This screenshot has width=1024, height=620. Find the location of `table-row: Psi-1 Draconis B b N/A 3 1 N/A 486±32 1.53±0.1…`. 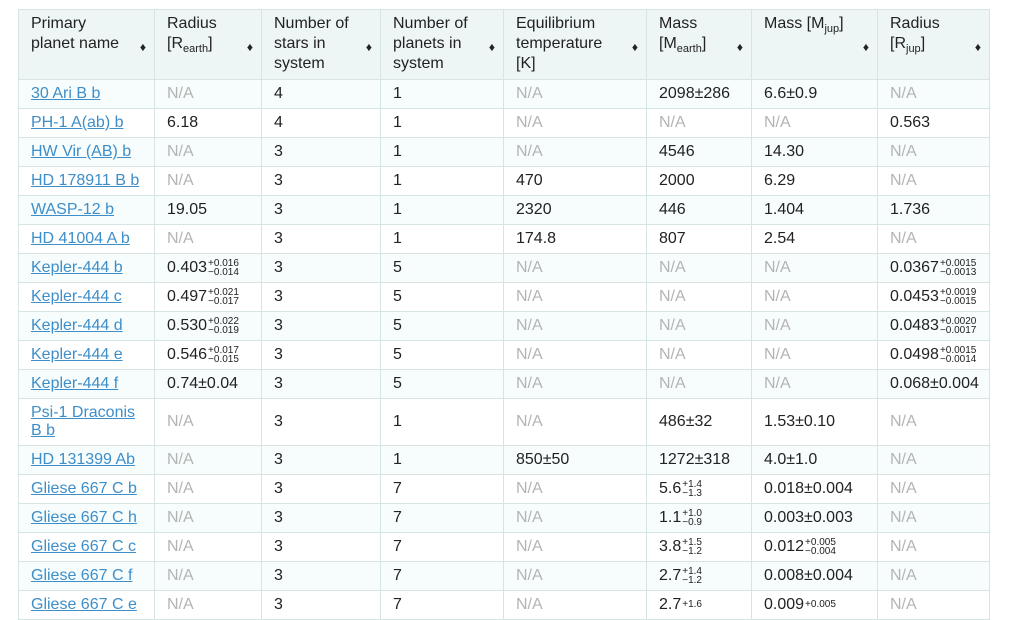

table-row: Psi-1 Draconis B b N/A 3 1 N/A 486±32 1.53±0.1… is located at coordinates (504, 422).